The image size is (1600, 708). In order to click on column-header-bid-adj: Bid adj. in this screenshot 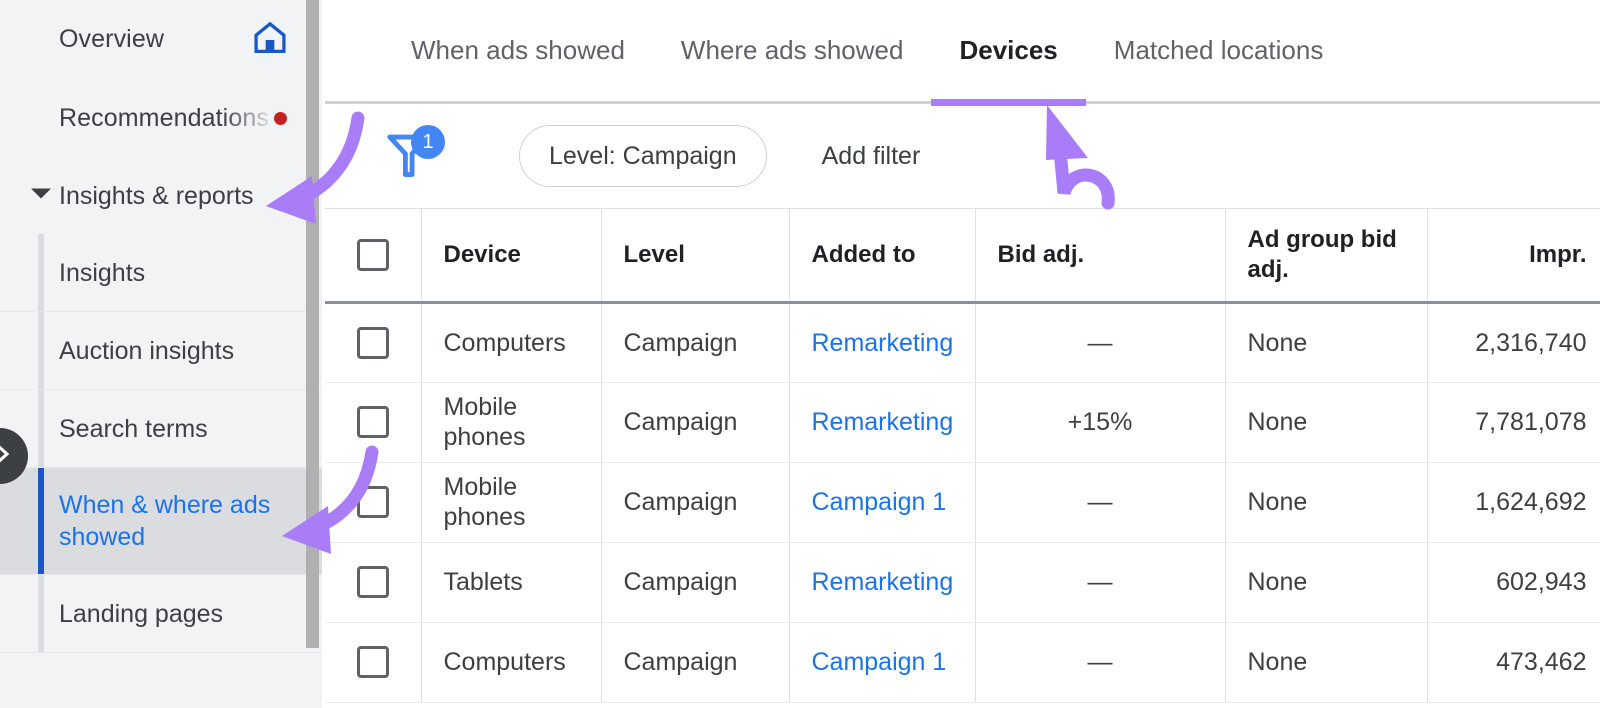, I will do `click(1100, 256)`.